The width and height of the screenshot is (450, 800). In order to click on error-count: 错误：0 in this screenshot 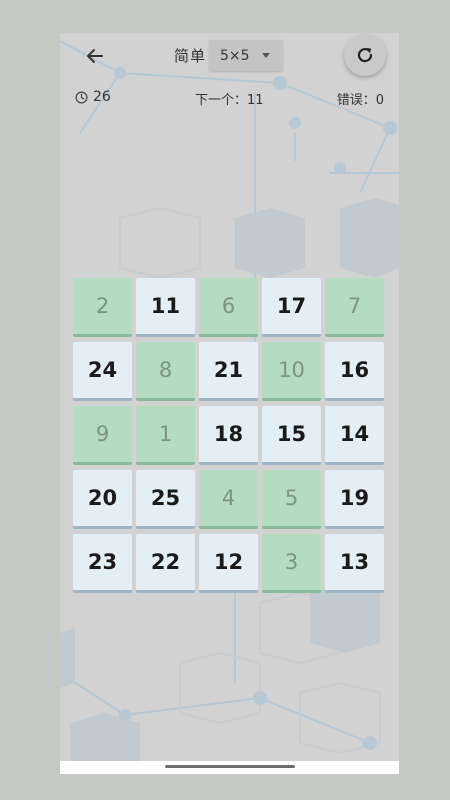, I will do `click(360, 98)`.